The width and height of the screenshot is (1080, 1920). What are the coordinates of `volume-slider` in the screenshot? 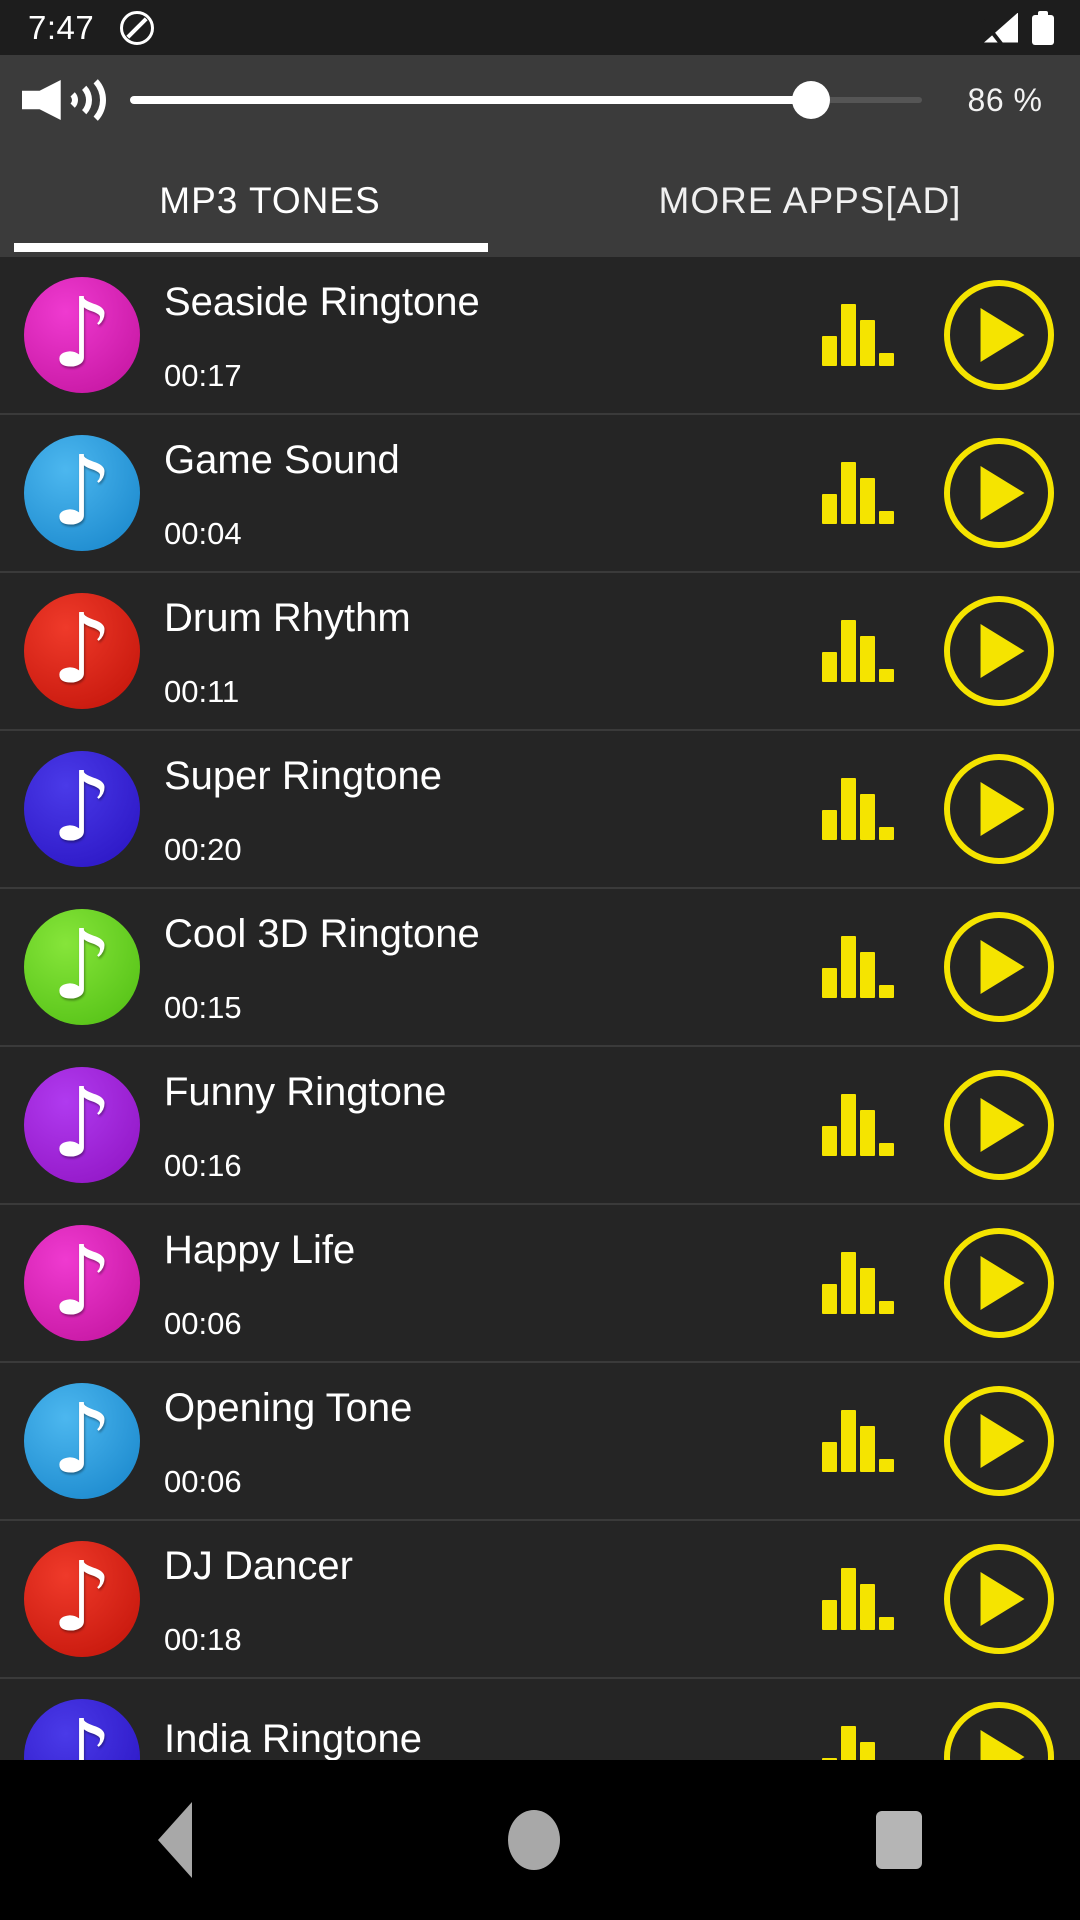 It's located at (526, 100).